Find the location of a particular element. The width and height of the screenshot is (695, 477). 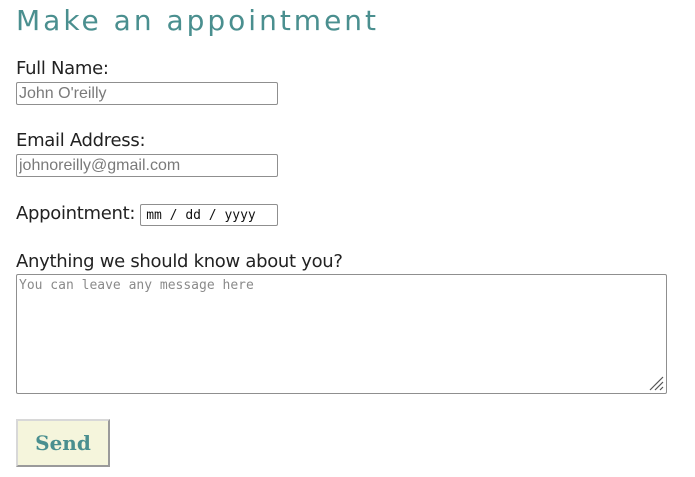

appointment-label: Appointment: is located at coordinates (76, 213).